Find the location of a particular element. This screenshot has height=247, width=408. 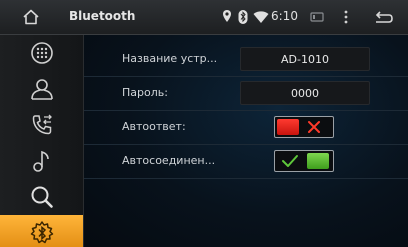

sidebar-item-bluetooth-settings is located at coordinates (41, 231).